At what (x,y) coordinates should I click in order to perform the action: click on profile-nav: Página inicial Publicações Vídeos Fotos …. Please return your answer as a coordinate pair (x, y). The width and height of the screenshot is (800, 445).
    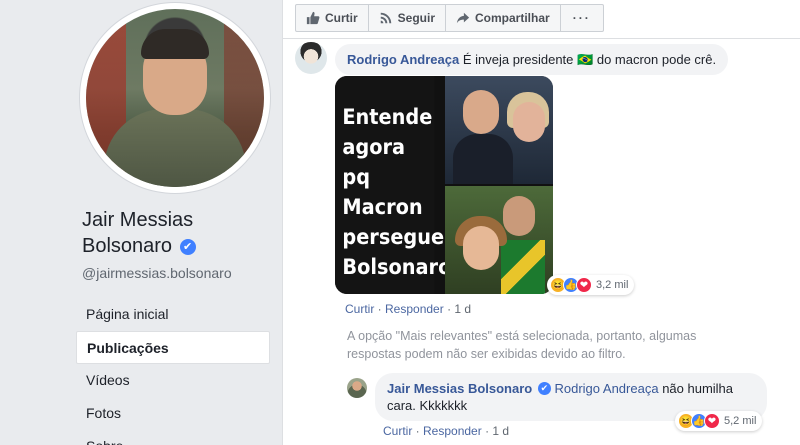
    Looking at the image, I should click on (173, 371).